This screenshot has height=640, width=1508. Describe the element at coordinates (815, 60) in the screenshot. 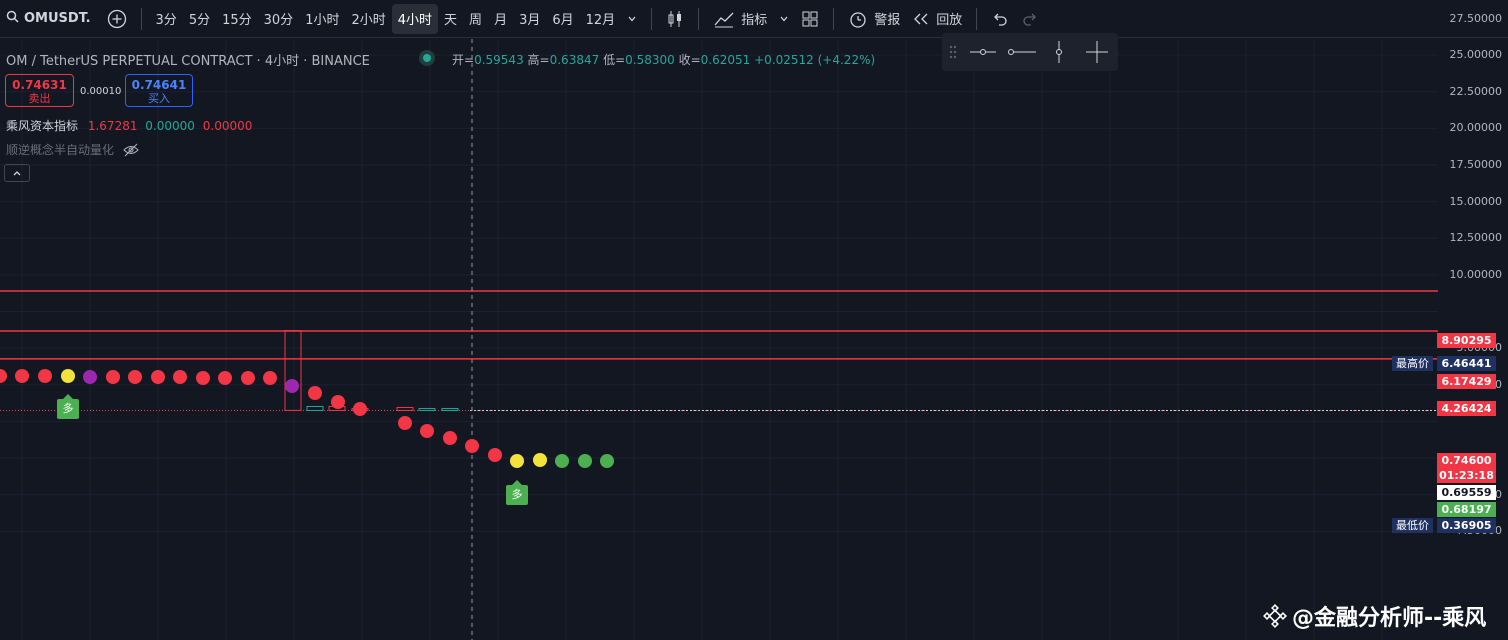

I see `change-value: +0.02512 (+4.22%)` at that location.